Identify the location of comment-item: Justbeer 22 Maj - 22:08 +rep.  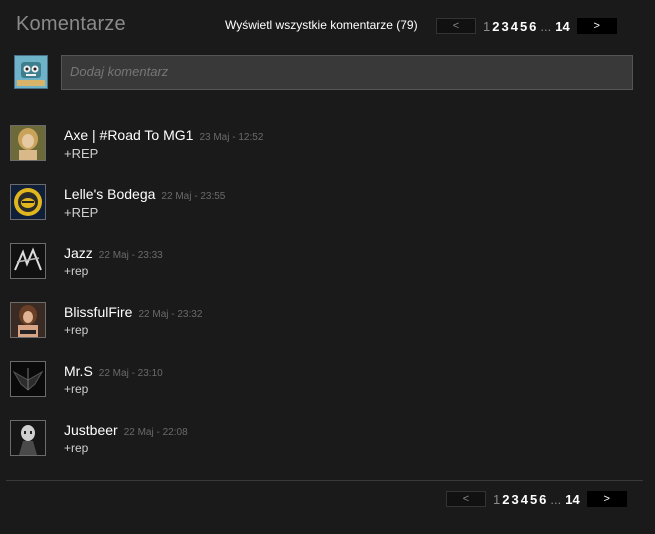
(310, 440).